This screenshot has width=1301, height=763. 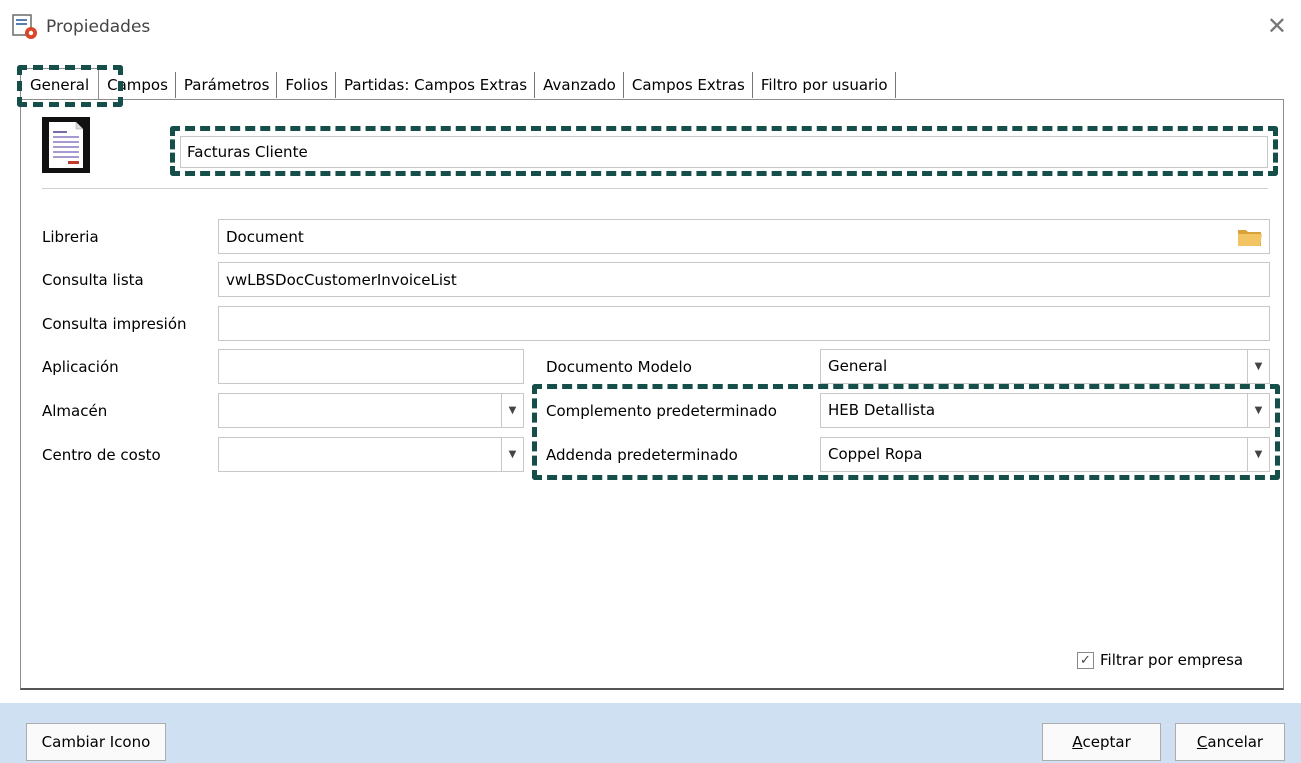 I want to click on cancelar-button: Cancelar, so click(x=1230, y=742).